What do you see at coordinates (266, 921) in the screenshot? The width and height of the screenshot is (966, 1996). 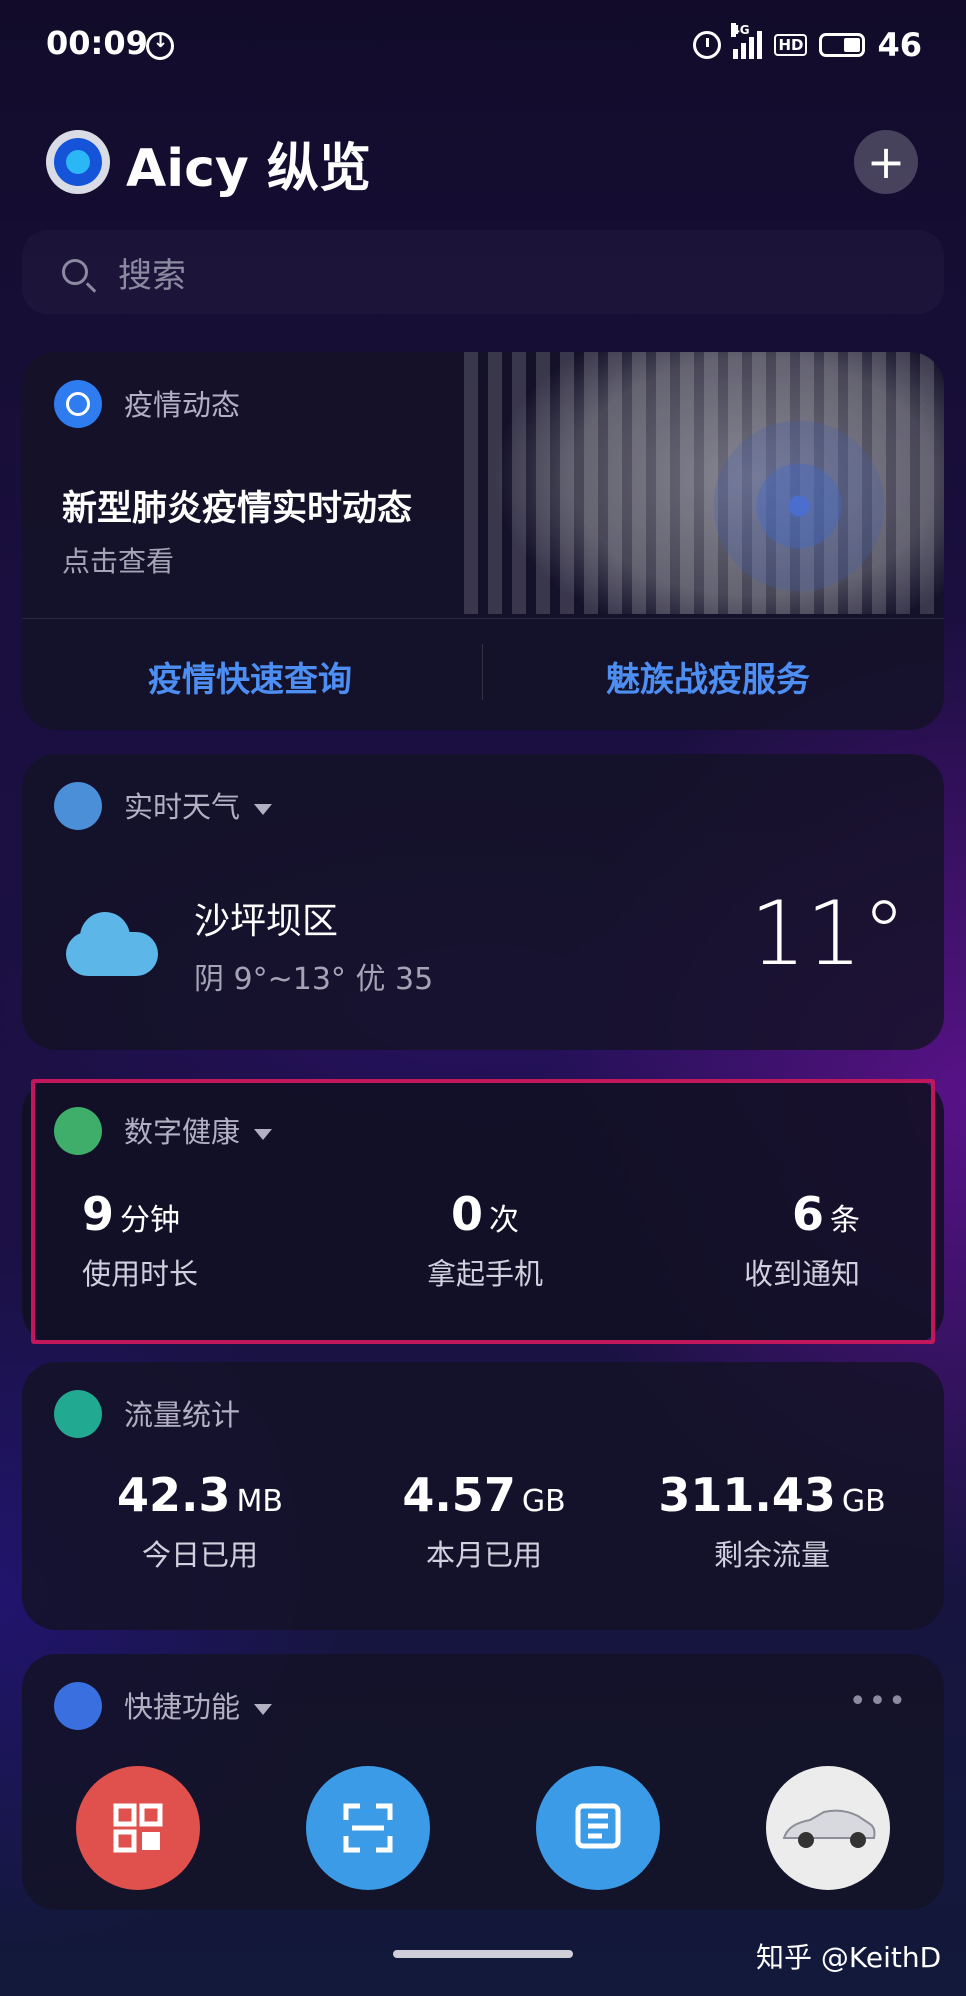 I see `weather-location: 沙坪坝区` at bounding box center [266, 921].